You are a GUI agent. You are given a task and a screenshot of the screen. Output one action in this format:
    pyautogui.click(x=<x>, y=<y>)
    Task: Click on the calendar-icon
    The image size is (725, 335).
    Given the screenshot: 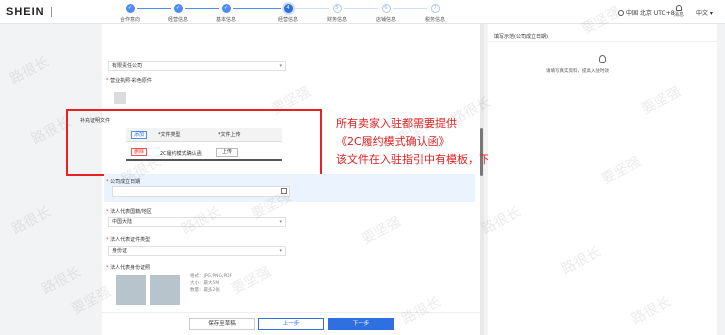 What is the action you would take?
    pyautogui.click(x=284, y=191)
    